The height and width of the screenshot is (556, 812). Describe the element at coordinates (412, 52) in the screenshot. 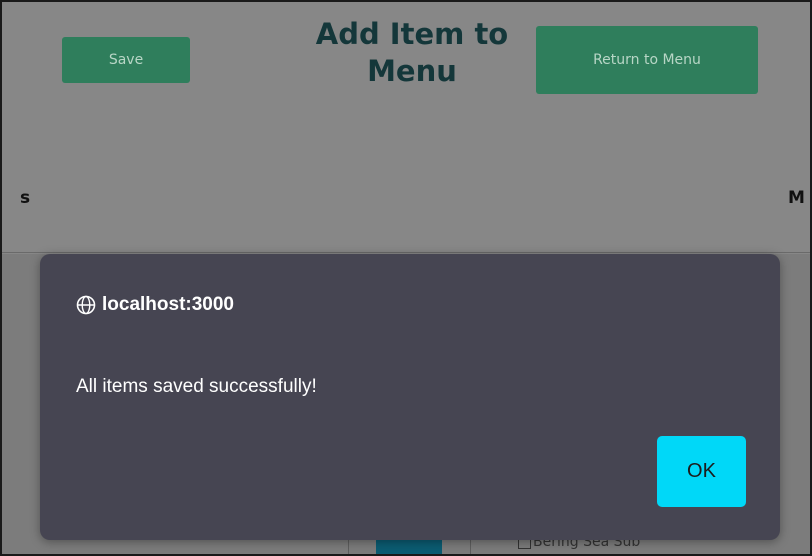

I see `page-title: Add Item to Menu` at that location.